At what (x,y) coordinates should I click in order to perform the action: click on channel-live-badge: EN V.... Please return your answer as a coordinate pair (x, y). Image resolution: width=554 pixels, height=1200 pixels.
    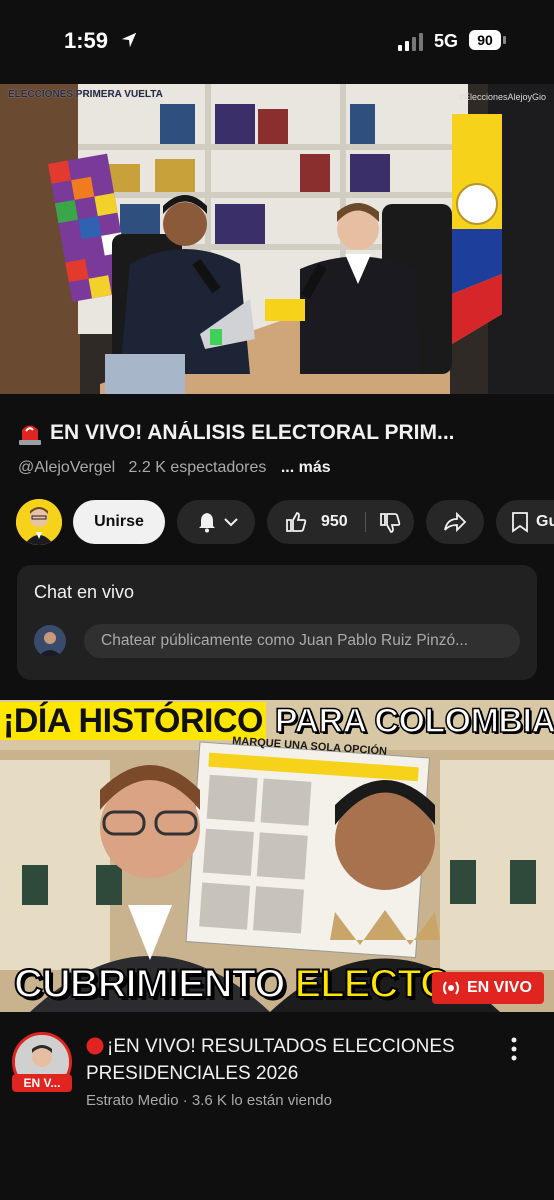
    Looking at the image, I should click on (42, 1083).